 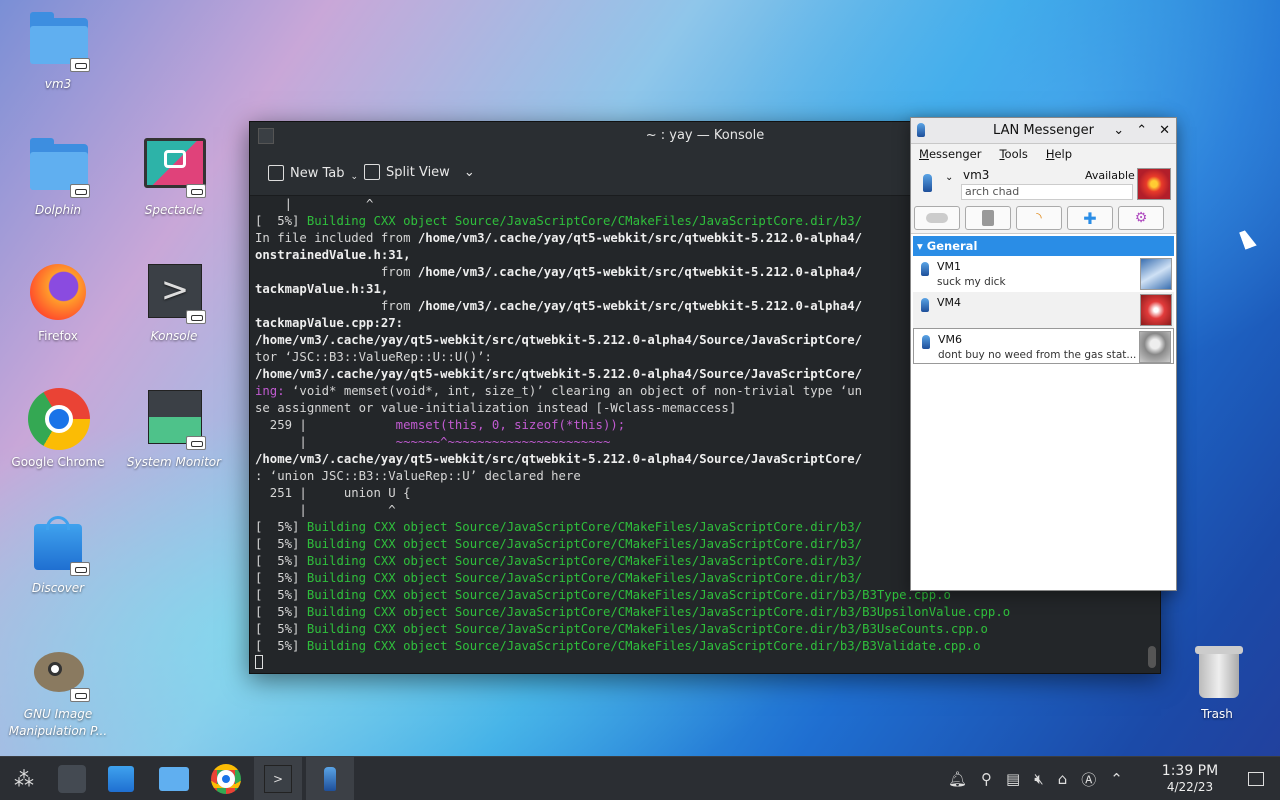 I want to click on desktop-icon-chrome: Google Chrome, so click(x=58, y=428).